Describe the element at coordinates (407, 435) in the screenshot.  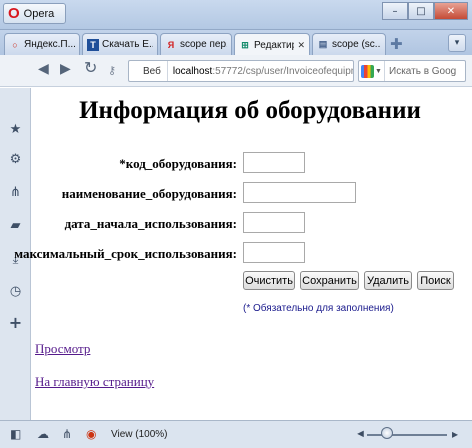
I see `zoom-slider-track` at that location.